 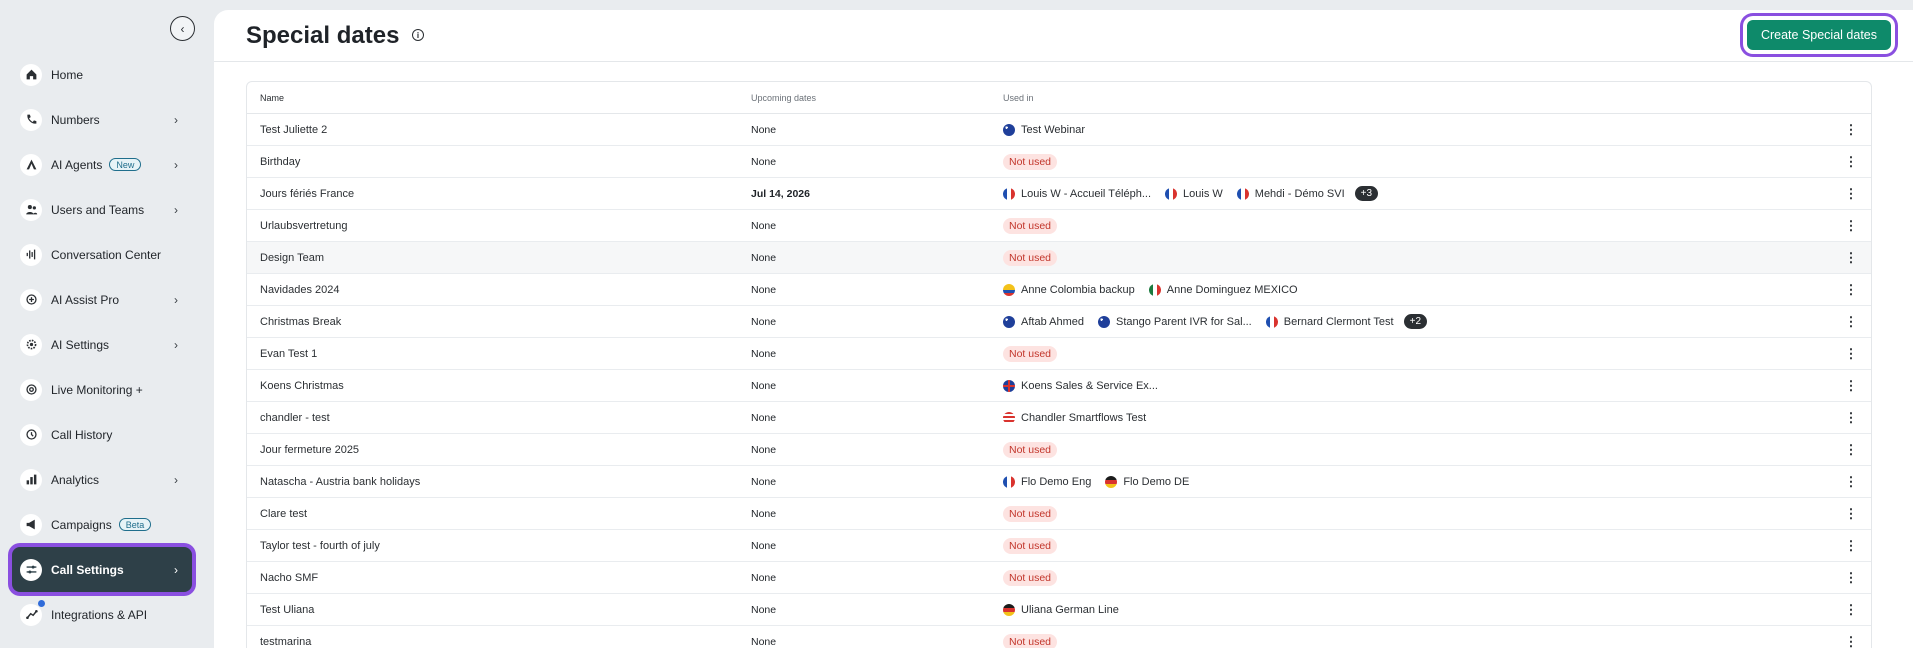 What do you see at coordinates (284, 513) in the screenshot?
I see `row-name: Clare test` at bounding box center [284, 513].